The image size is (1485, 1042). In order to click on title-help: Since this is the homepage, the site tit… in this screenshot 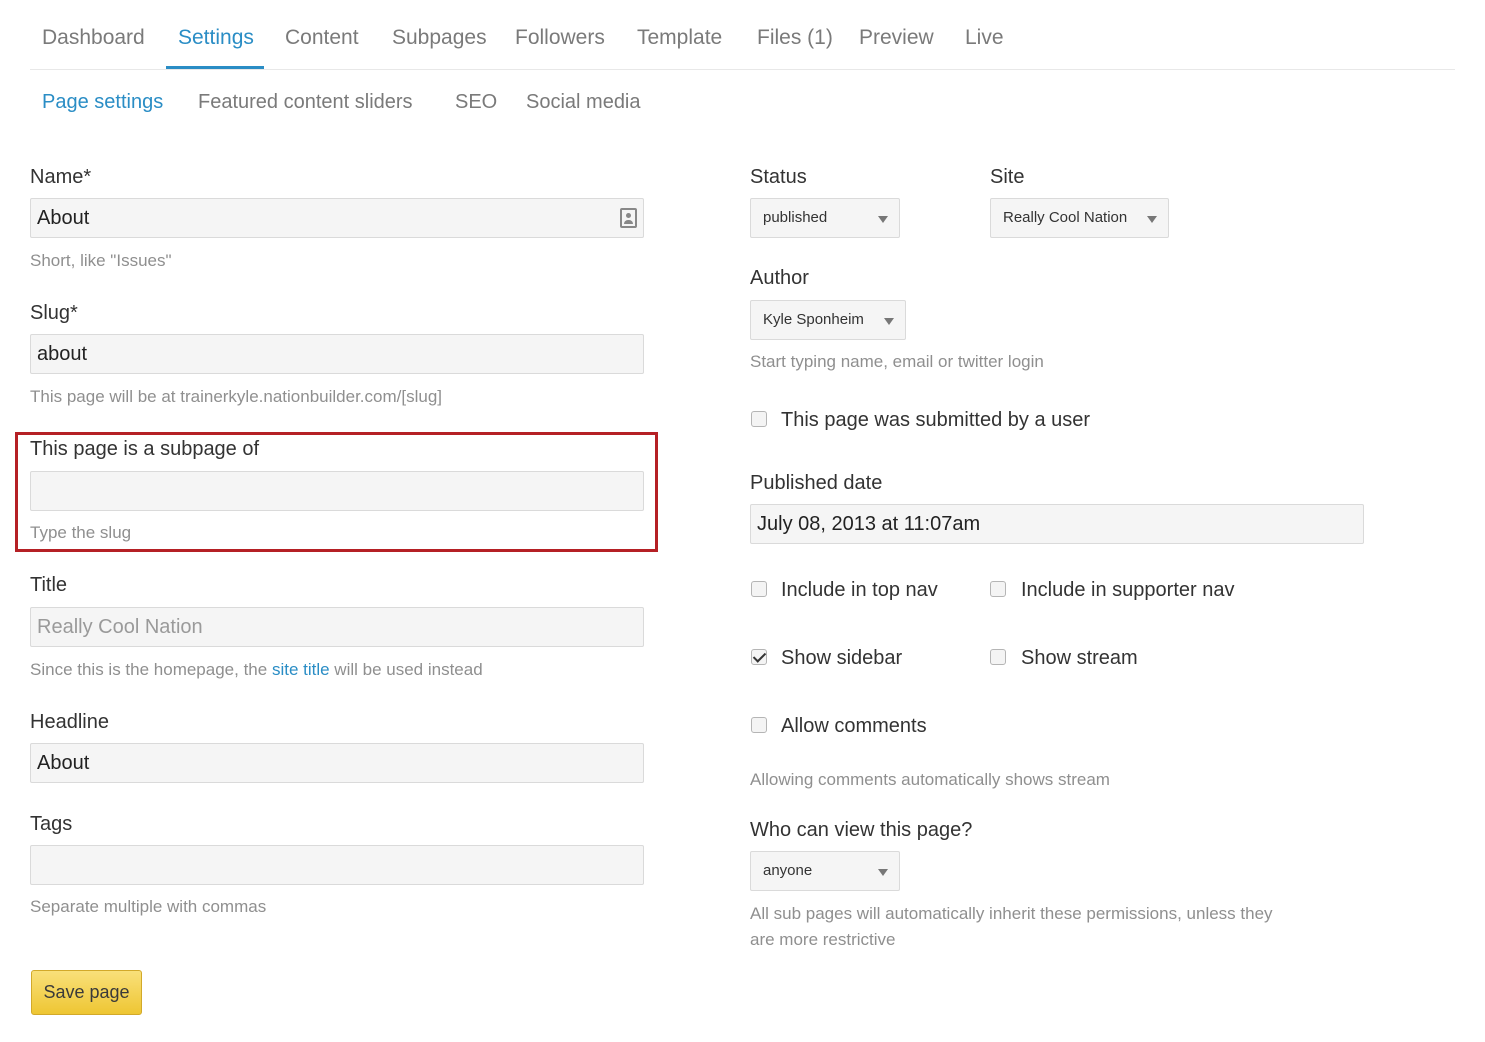, I will do `click(256, 670)`.